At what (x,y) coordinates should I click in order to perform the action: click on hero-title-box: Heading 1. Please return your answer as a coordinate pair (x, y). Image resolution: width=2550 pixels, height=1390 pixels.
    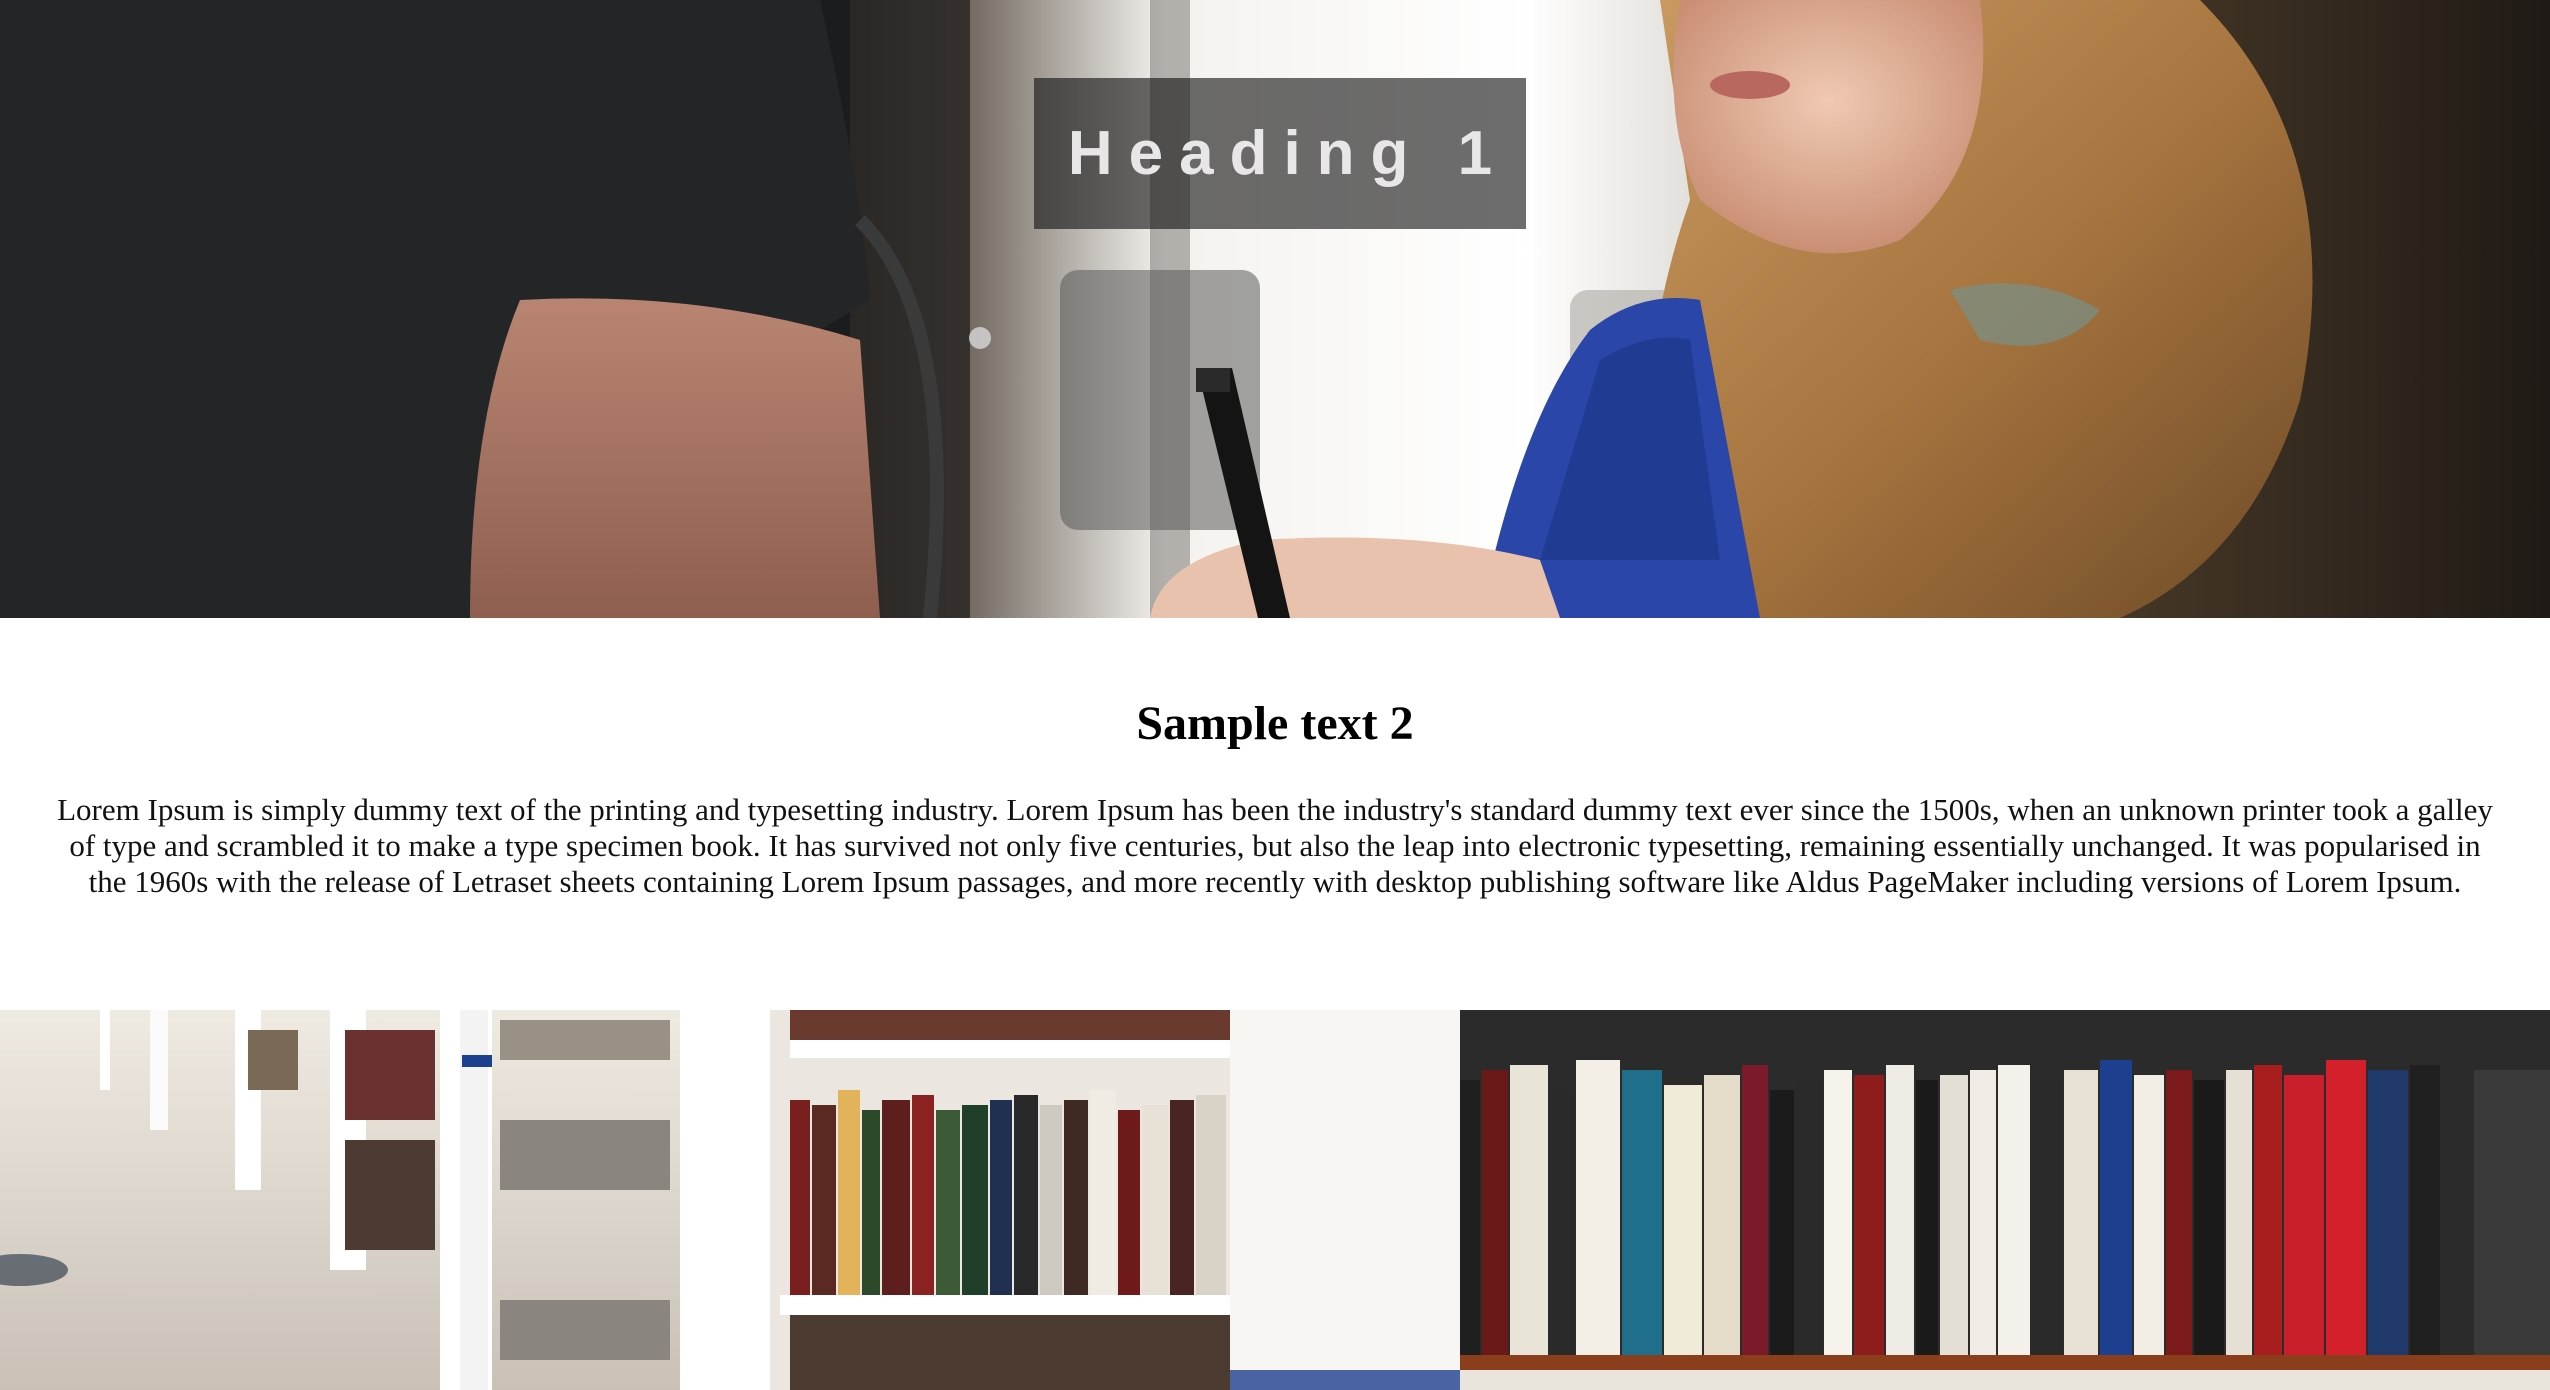
    Looking at the image, I should click on (1280, 153).